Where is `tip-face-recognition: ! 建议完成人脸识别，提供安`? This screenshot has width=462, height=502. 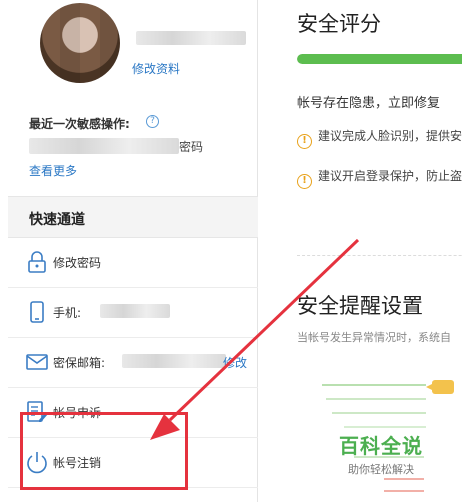 tip-face-recognition: ! 建议完成人脸识别，提供安 is located at coordinates (379, 138).